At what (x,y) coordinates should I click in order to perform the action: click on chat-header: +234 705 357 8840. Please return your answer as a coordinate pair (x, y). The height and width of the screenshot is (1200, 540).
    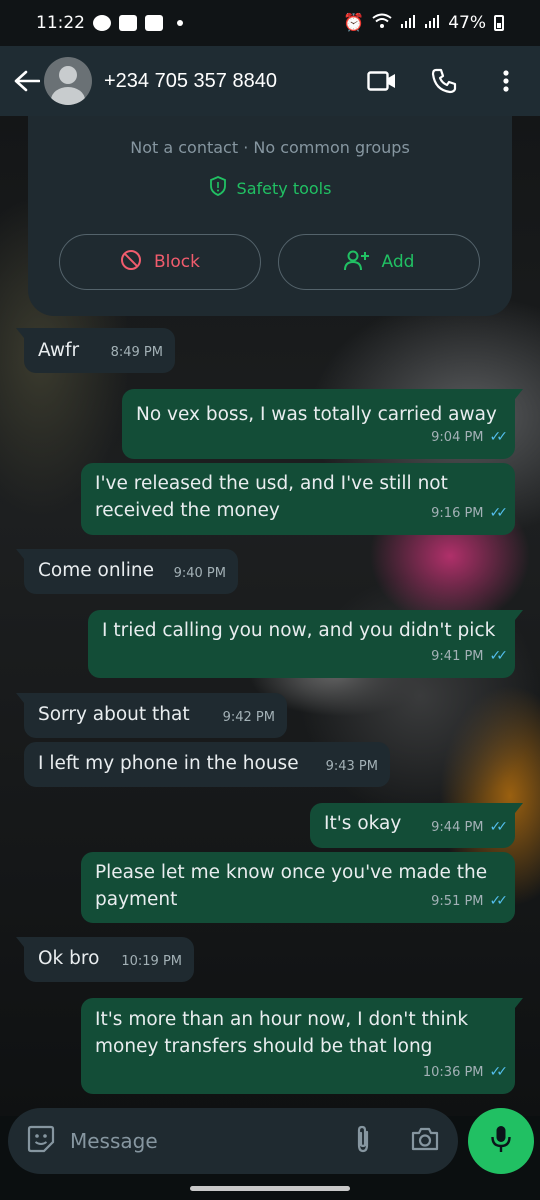
    Looking at the image, I should click on (270, 81).